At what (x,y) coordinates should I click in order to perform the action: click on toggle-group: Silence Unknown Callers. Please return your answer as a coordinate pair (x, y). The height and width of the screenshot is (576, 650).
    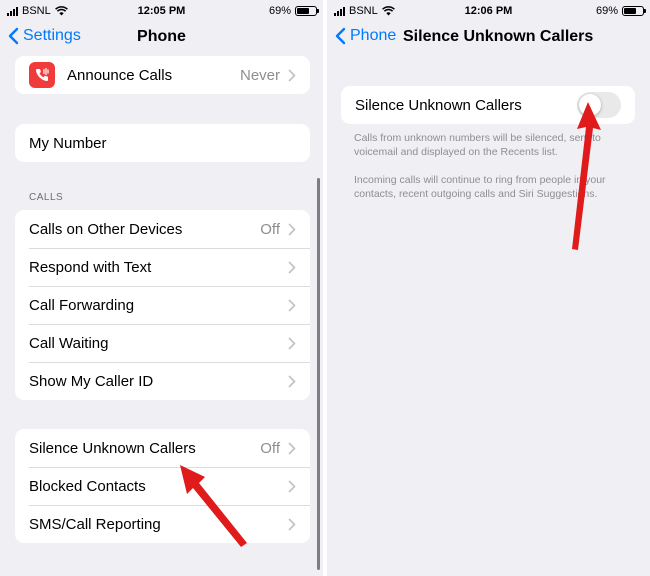
    Looking at the image, I should click on (488, 105).